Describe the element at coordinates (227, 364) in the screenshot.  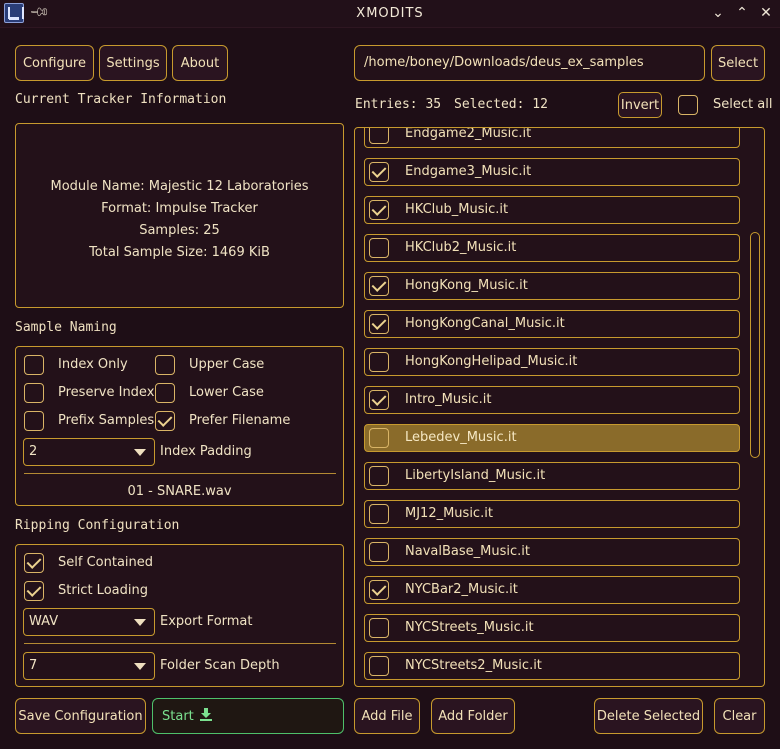
I see `upper-case-label: Upper Case` at that location.